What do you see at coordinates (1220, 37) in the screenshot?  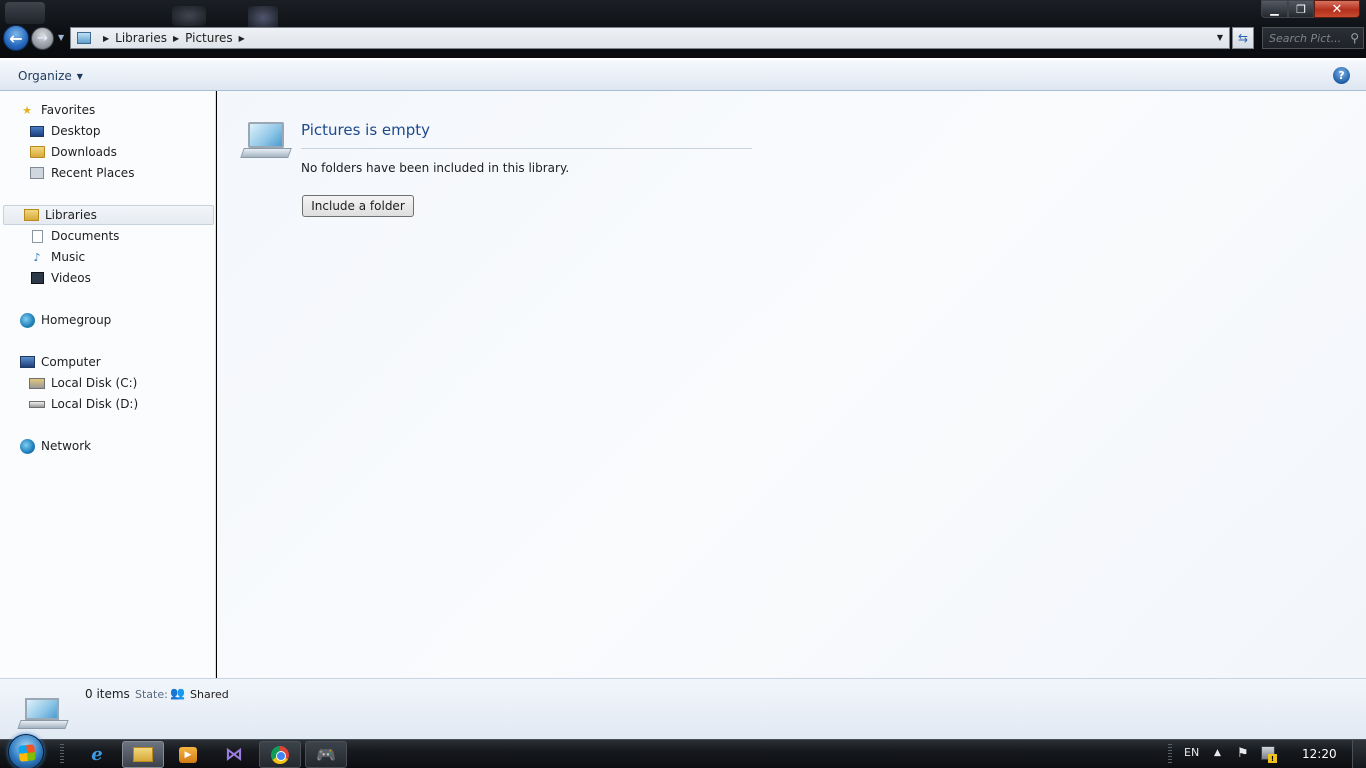 I see `address-history-dropdown-icon: ▼` at bounding box center [1220, 37].